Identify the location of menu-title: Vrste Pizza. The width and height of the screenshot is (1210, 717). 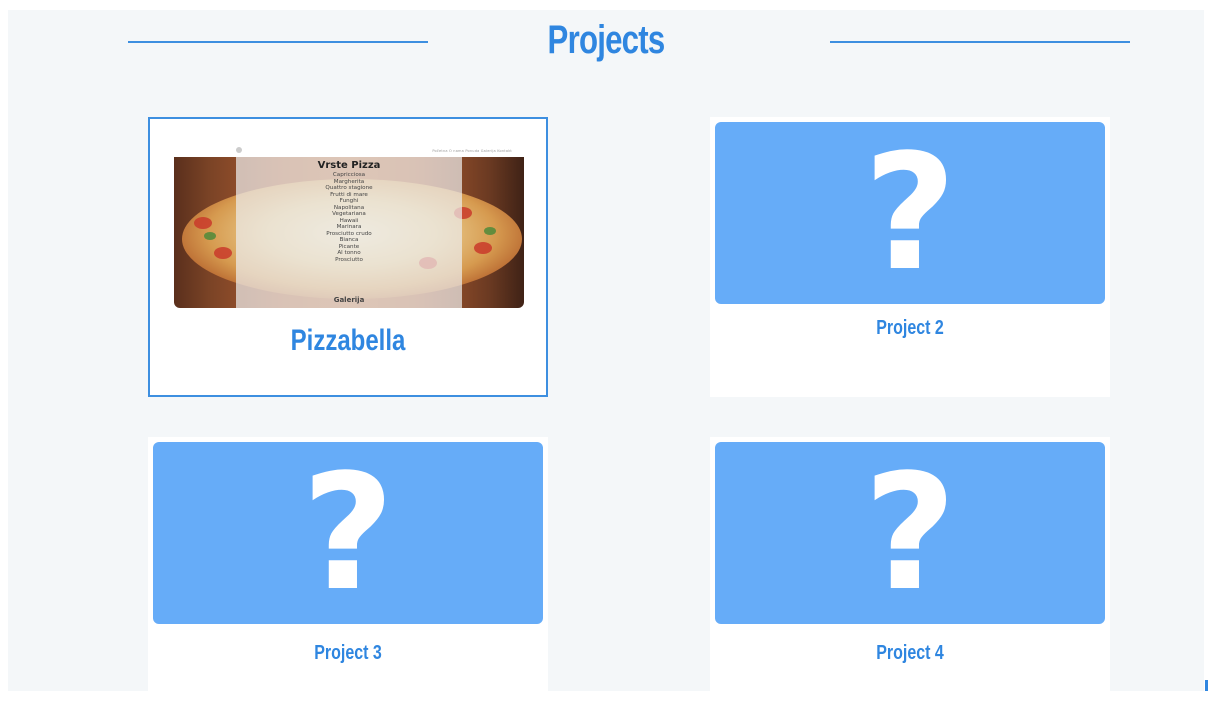
(349, 165).